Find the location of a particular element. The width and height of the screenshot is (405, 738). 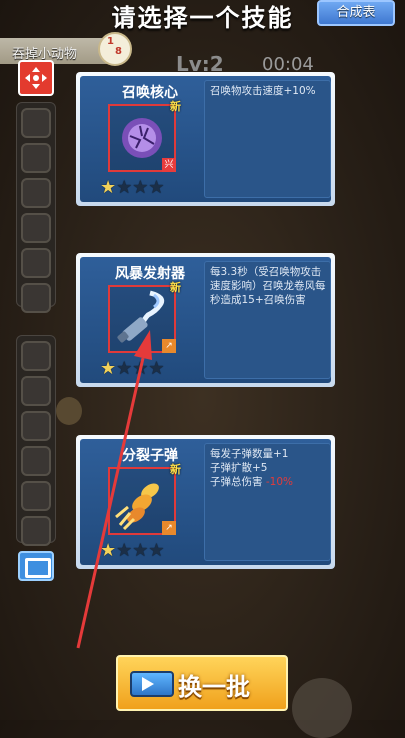

dpad-button is located at coordinates (36, 78).